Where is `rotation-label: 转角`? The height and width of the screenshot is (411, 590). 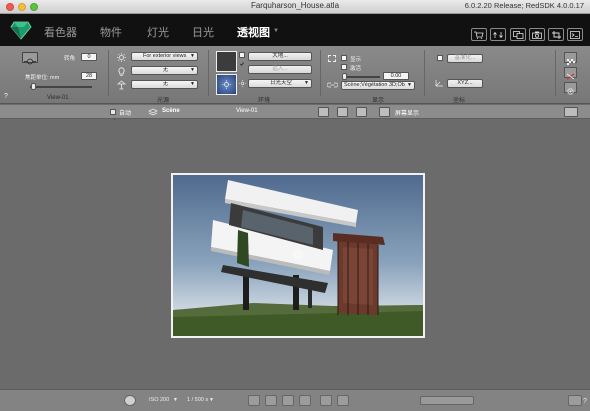 rotation-label: 转角 is located at coordinates (70, 59).